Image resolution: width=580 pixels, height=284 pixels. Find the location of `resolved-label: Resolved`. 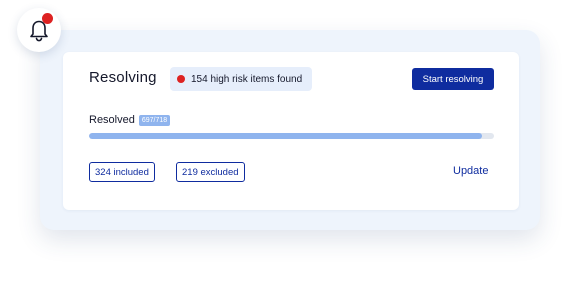

resolved-label: Resolved is located at coordinates (112, 120).